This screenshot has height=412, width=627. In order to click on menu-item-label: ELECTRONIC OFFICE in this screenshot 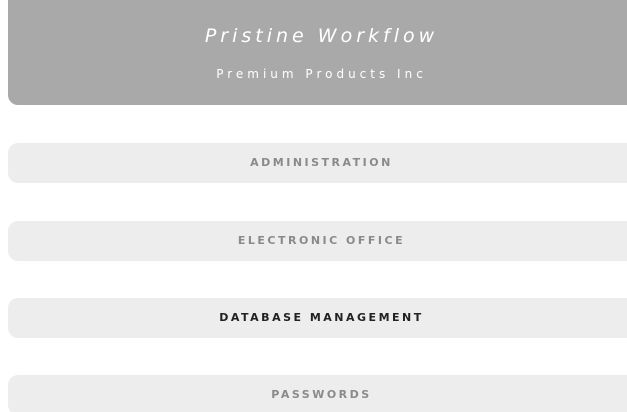, I will do `click(321, 240)`.